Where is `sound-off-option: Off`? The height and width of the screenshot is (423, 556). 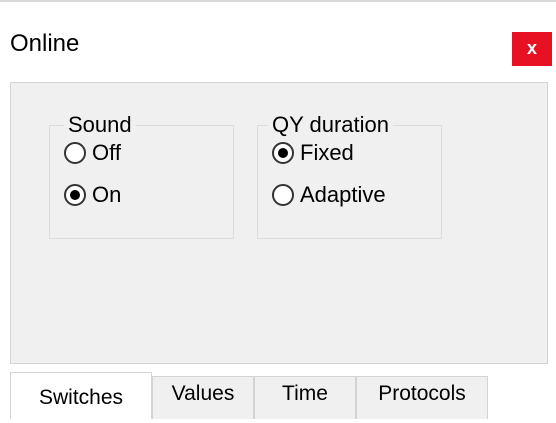
sound-off-option: Off is located at coordinates (92, 153).